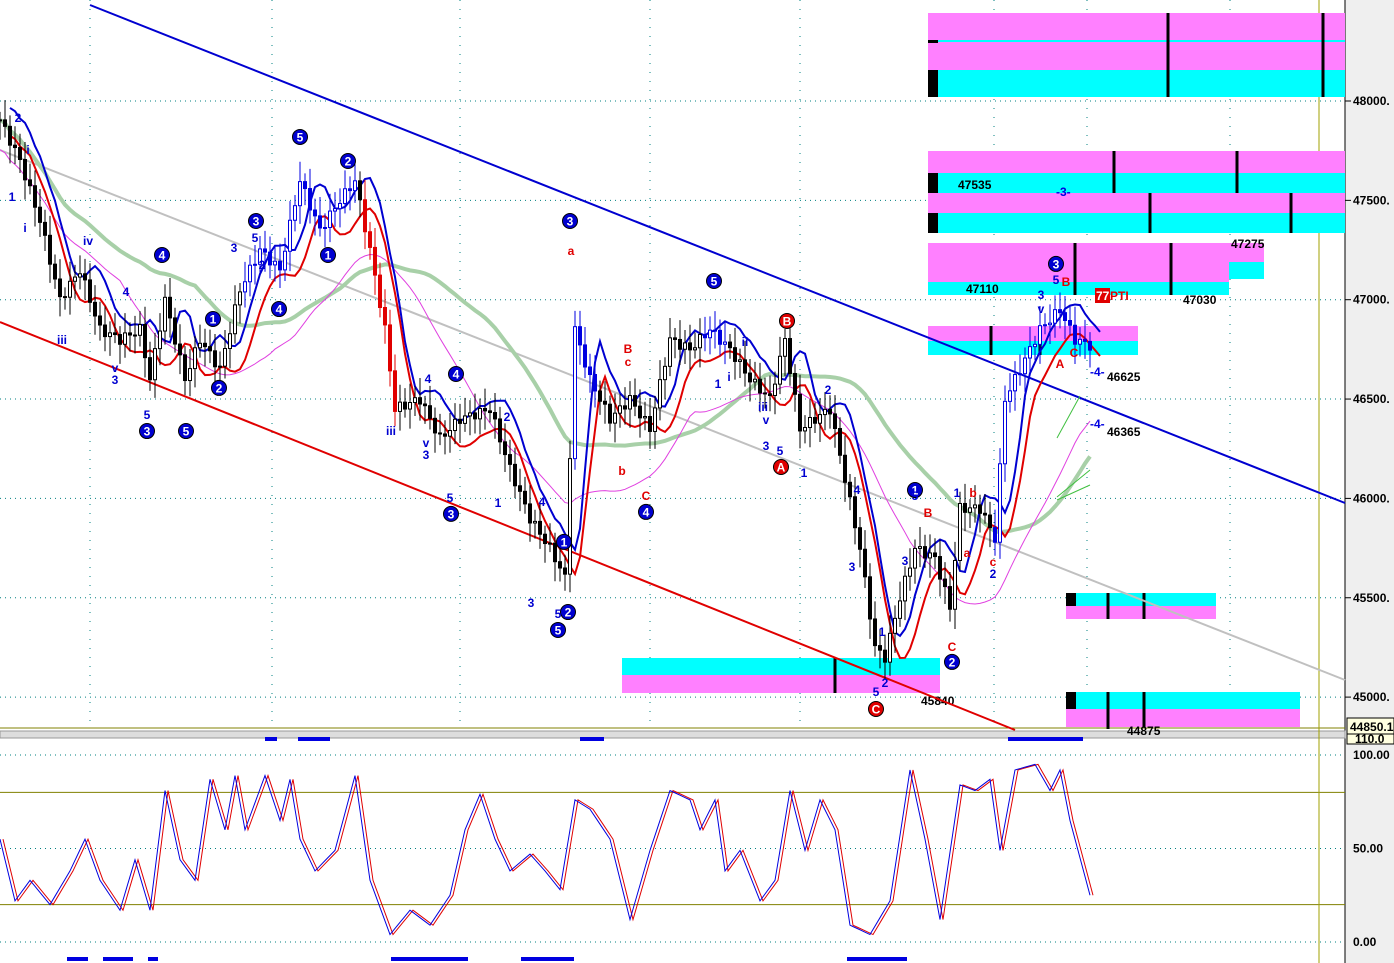 This screenshot has width=1394, height=963. I want to click on wave-label: B, so click(928, 513).